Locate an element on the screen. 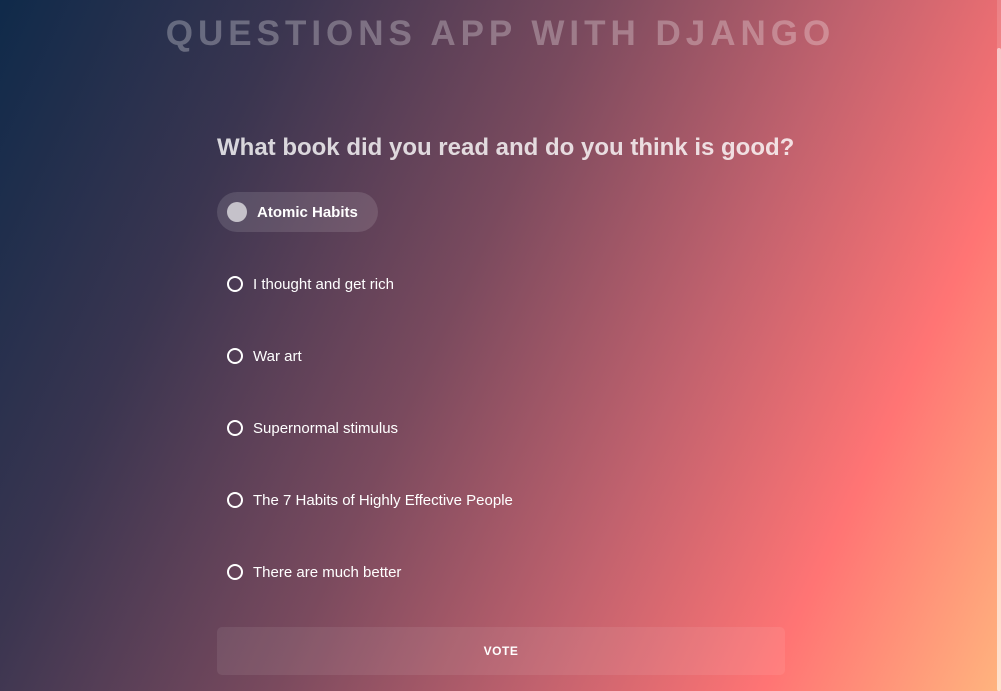 The width and height of the screenshot is (1001, 691). radio-filled-icon is located at coordinates (237, 212).